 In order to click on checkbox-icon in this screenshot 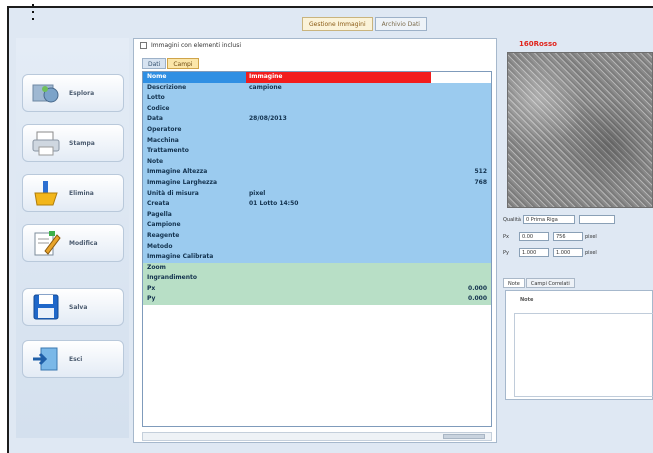, I will do `click(143, 45)`.